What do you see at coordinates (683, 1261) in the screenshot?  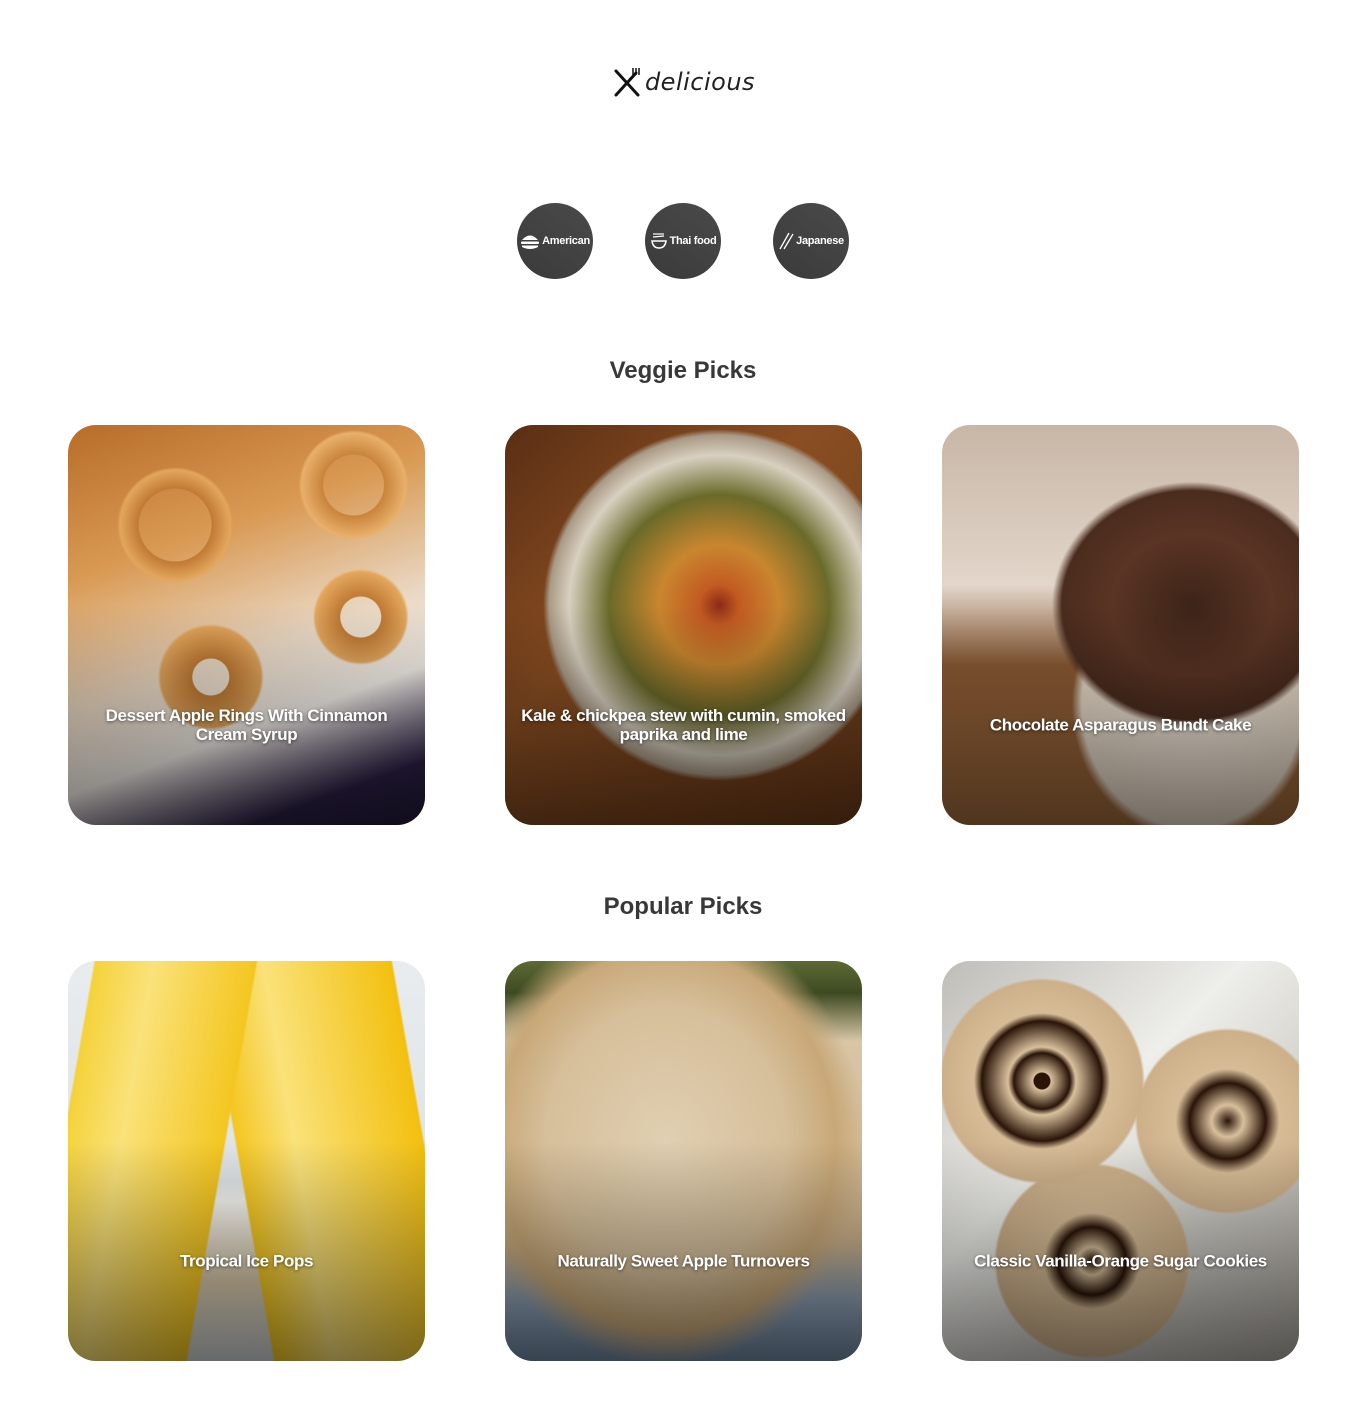 I see `recipe-title: Naturally Sweet Apple Turnovers` at bounding box center [683, 1261].